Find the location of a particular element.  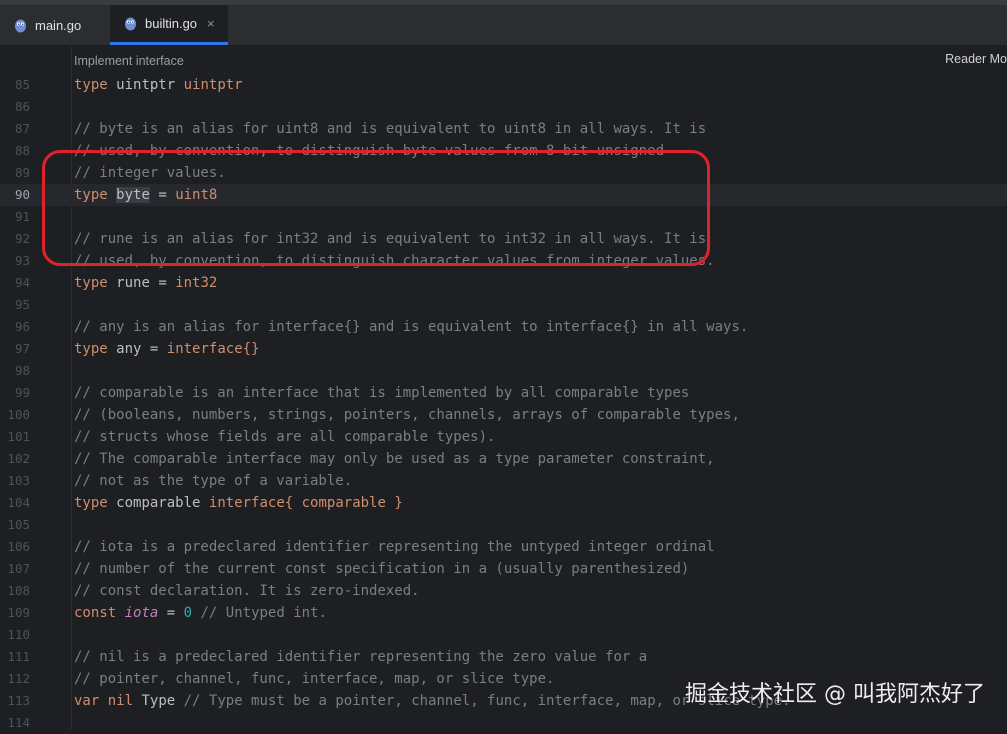

editor-tab-bar: main.go builtin.go × is located at coordinates (503, 23).